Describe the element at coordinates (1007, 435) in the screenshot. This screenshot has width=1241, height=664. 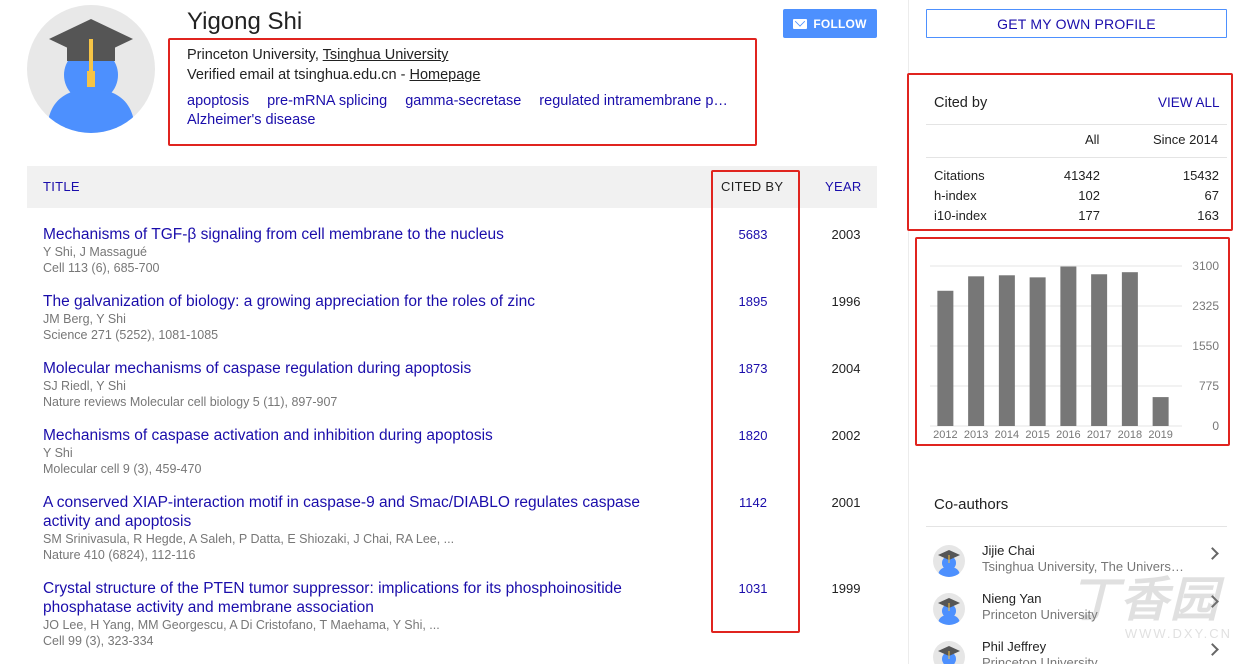
I see `x-tick-label: 2014` at that location.